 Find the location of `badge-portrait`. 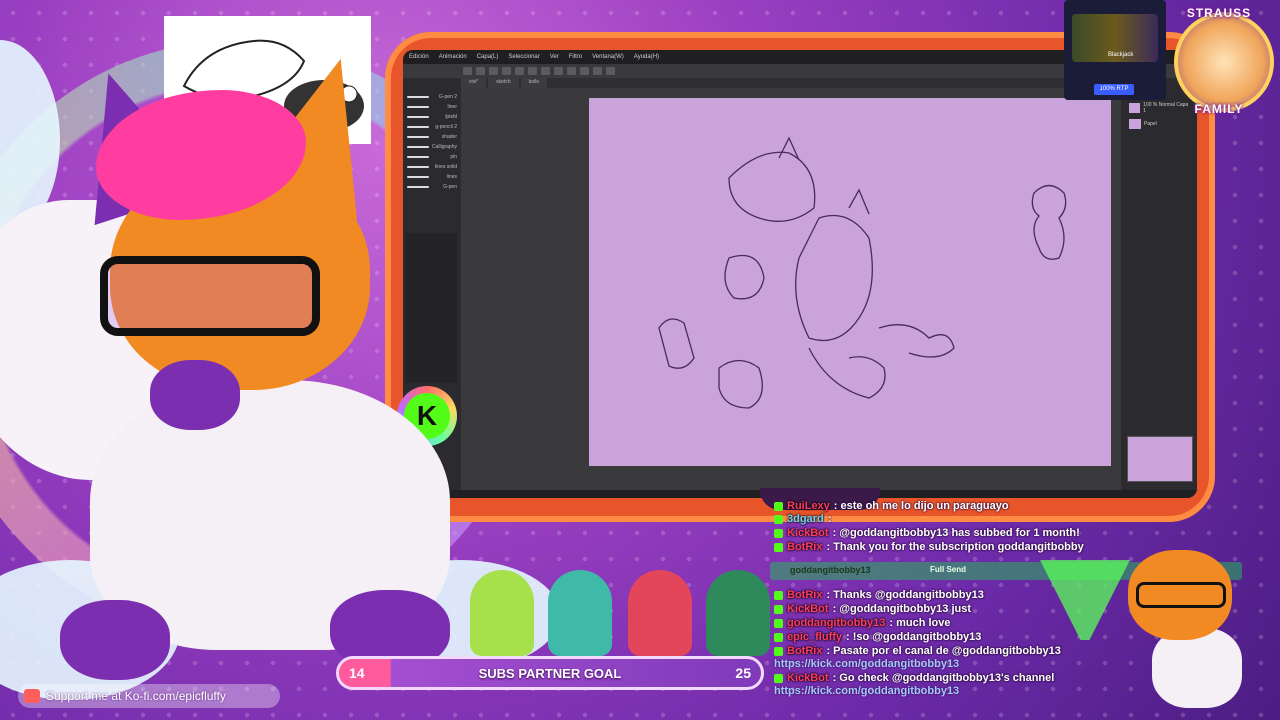

badge-portrait is located at coordinates (1224, 62).